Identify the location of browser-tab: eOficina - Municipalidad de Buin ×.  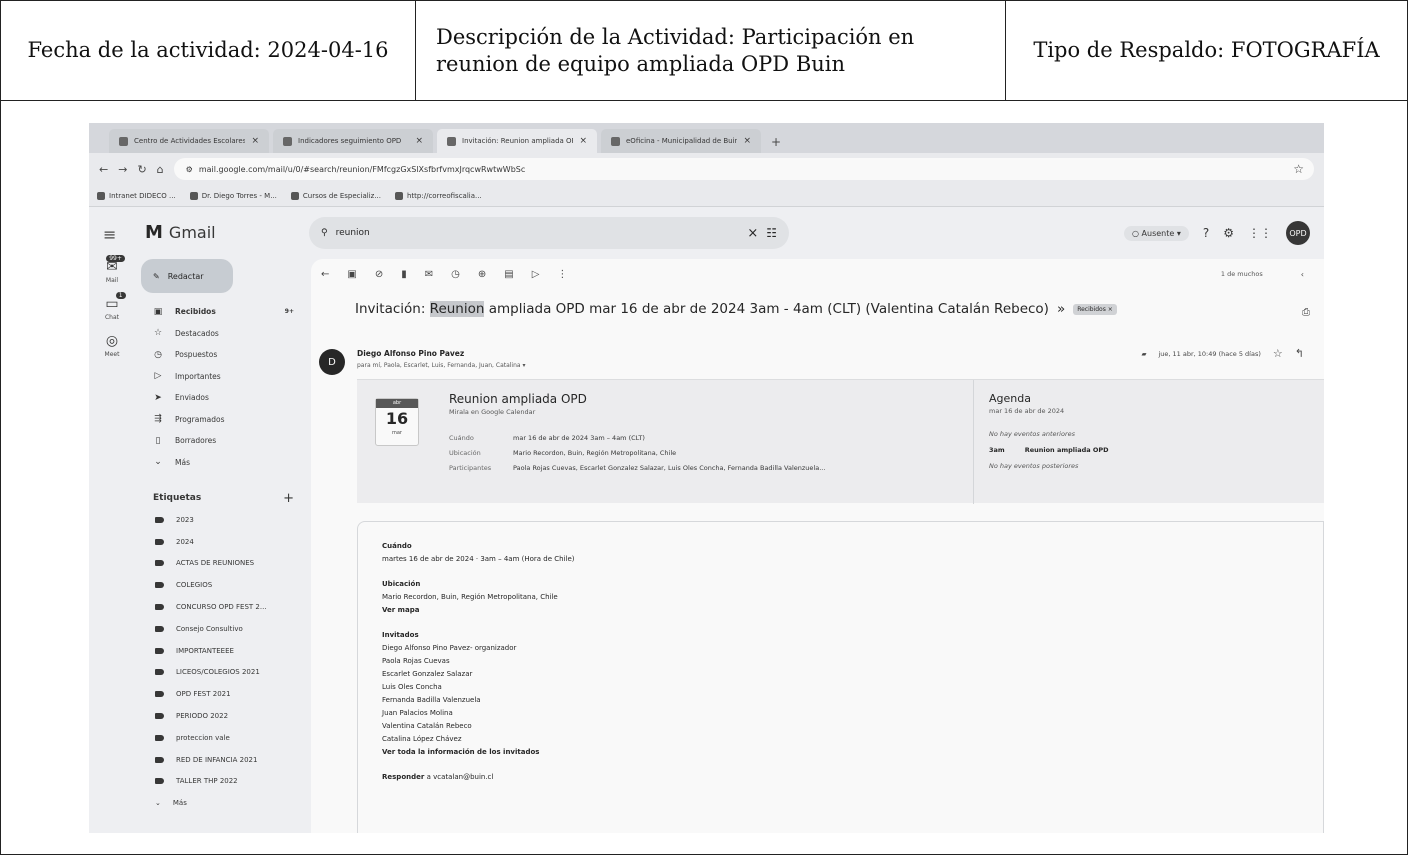
(681, 141).